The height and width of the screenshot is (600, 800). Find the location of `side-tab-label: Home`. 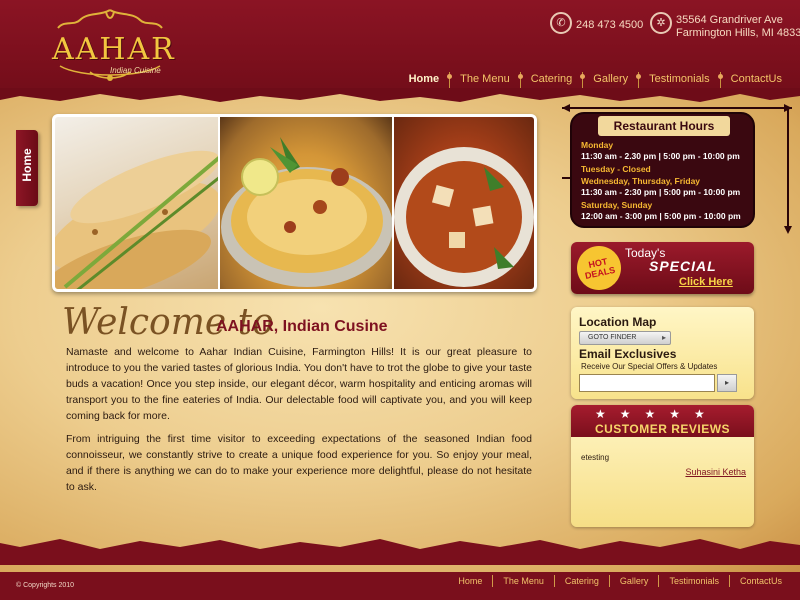

side-tab-label: Home is located at coordinates (27, 165).